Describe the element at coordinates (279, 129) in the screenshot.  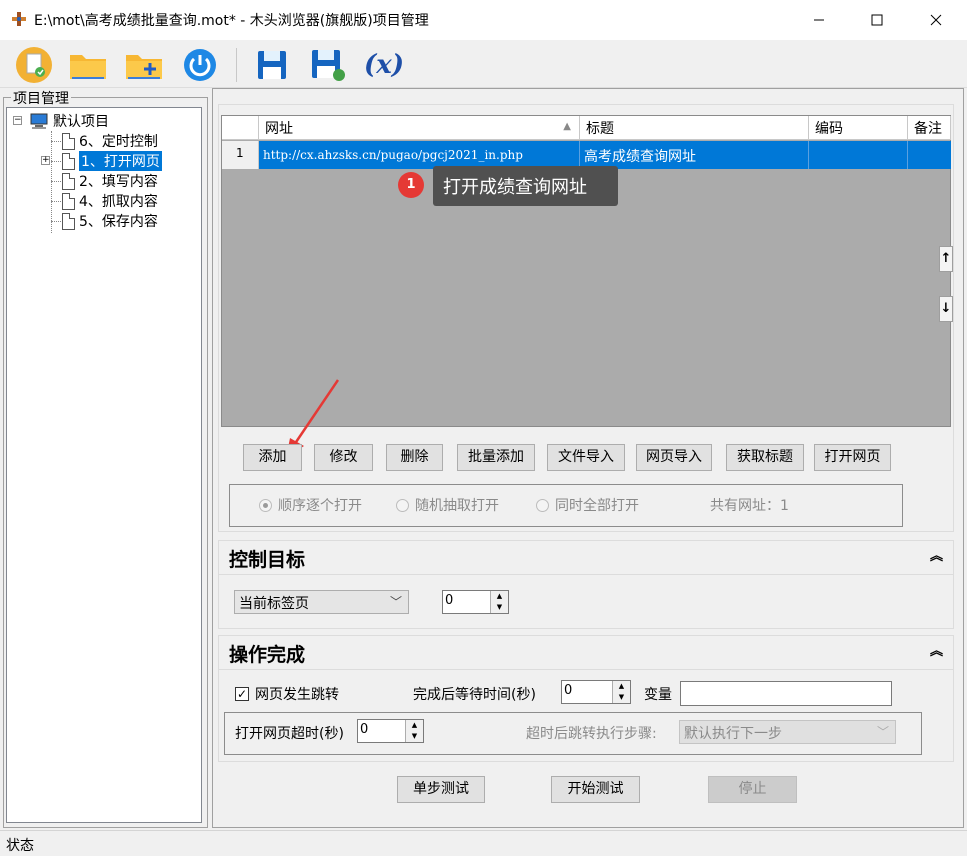
I see `column-header-label: 网址` at that location.